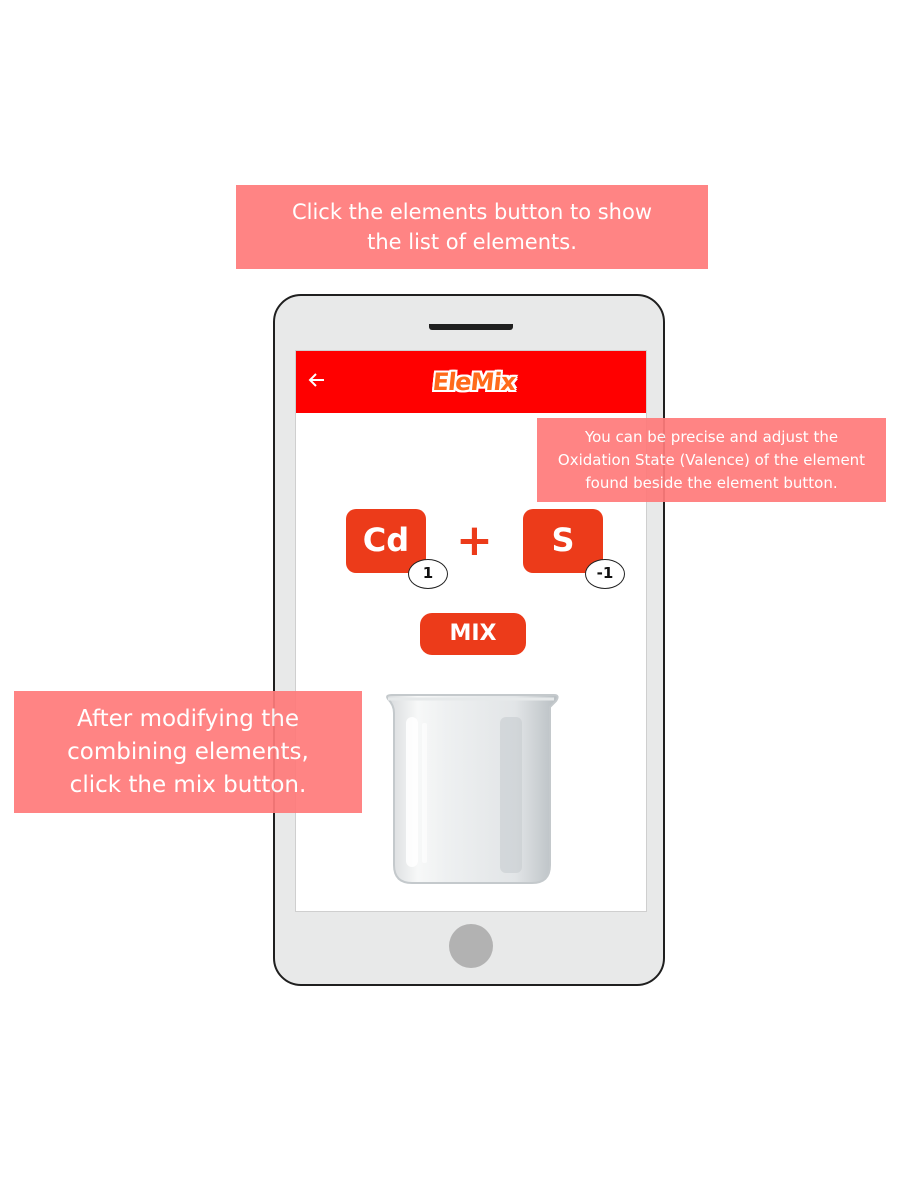 The height and width of the screenshot is (1200, 900). Describe the element at coordinates (474, 382) in the screenshot. I see `app-logo: EleMix` at that location.